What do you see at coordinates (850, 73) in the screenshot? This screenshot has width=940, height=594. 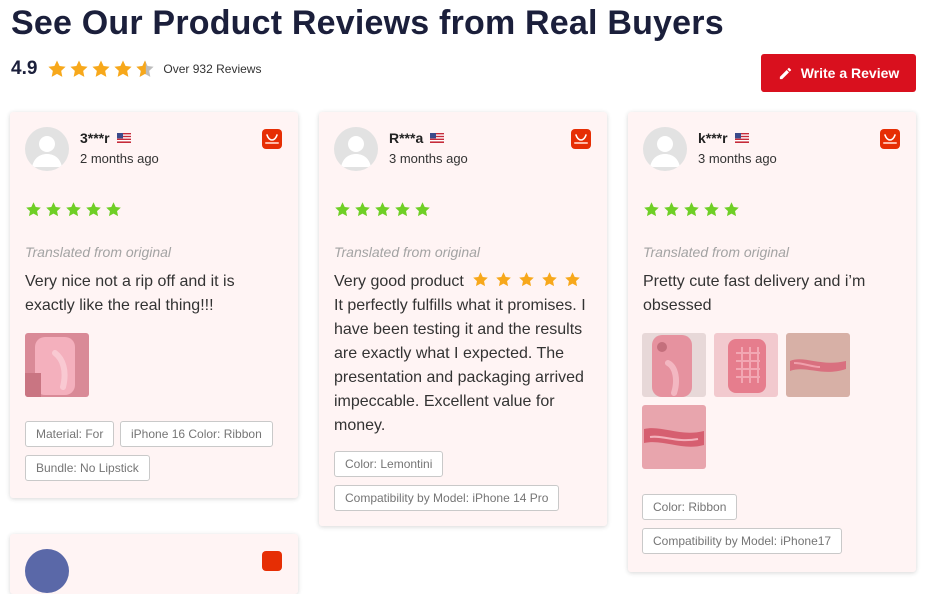 I see `write-review-label: Write a Review` at bounding box center [850, 73].